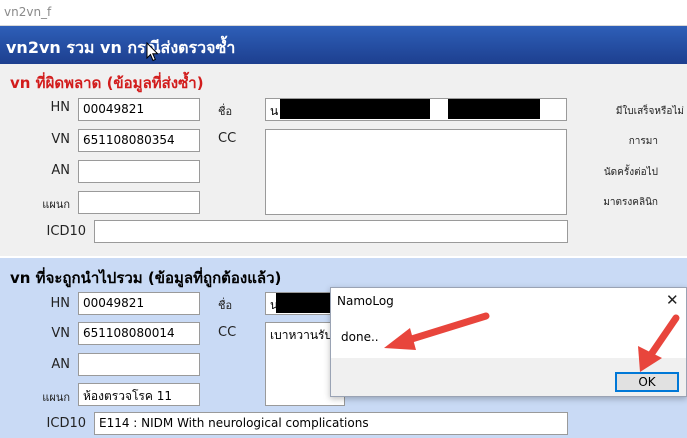 This screenshot has width=687, height=438. What do you see at coordinates (107, 83) in the screenshot?
I see `section-wrong-title: vn ที่ผิดพลาด (ข้อมูลที่ส่งซ้ำ)` at bounding box center [107, 83].